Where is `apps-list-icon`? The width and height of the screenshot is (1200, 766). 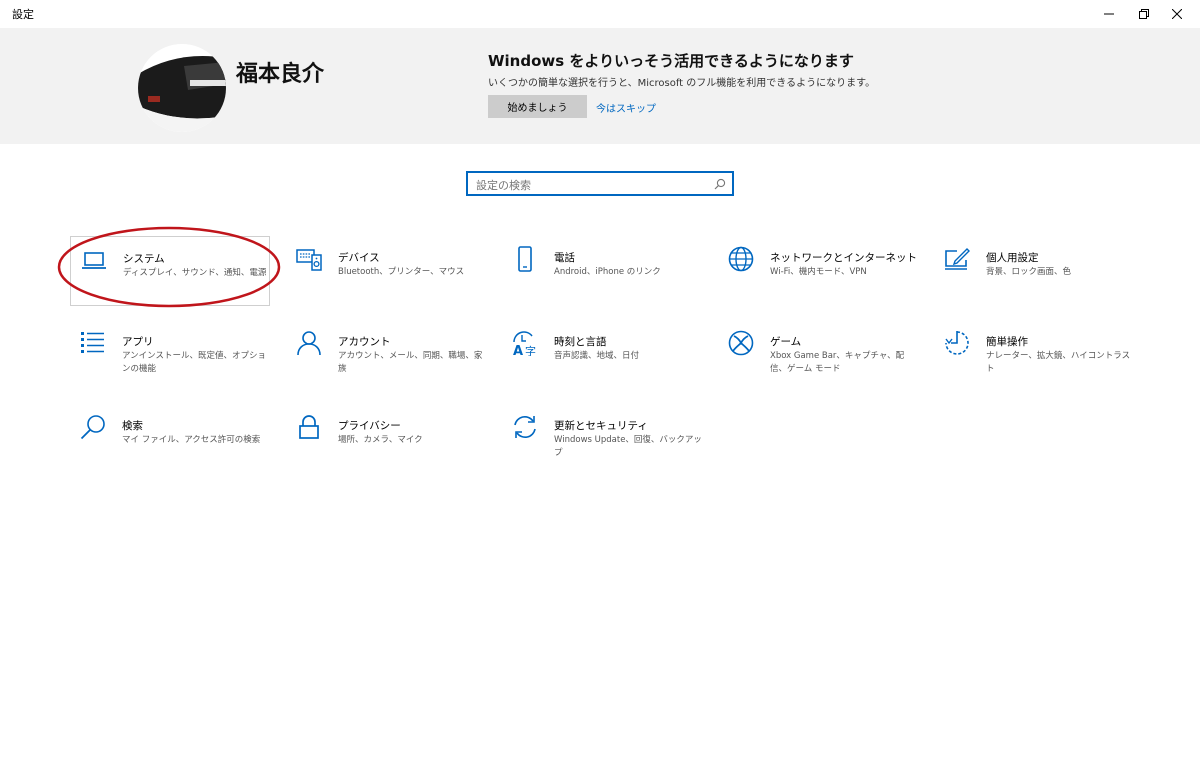 apps-list-icon is located at coordinates (93, 343).